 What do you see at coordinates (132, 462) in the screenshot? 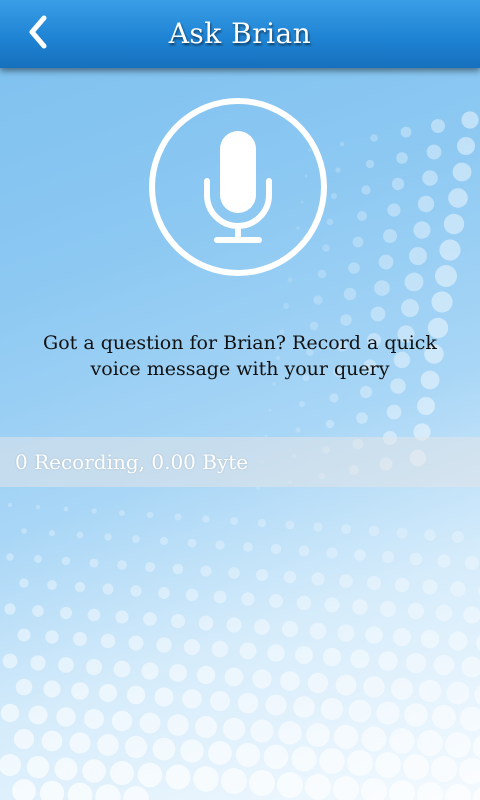
I see `recording-status-text: 0 Recording, 0.00 Byte` at bounding box center [132, 462].